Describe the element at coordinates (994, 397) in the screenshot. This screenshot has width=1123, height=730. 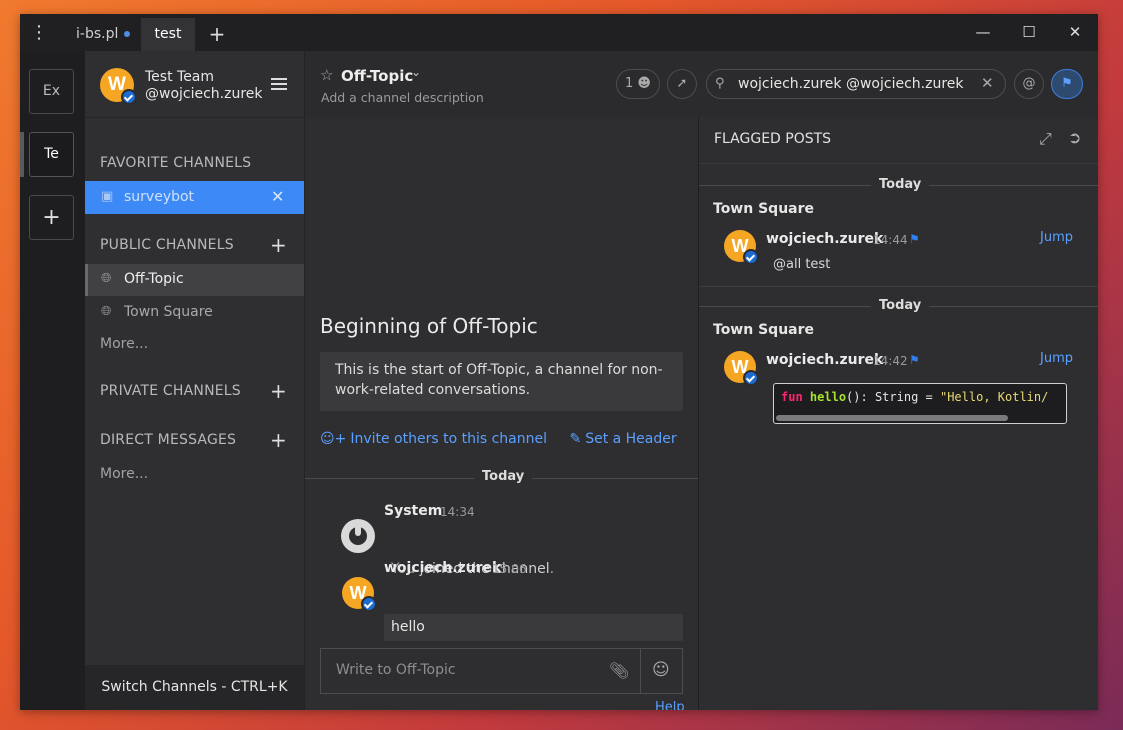
I see `code-string: "Hello, Kotlin/` at that location.